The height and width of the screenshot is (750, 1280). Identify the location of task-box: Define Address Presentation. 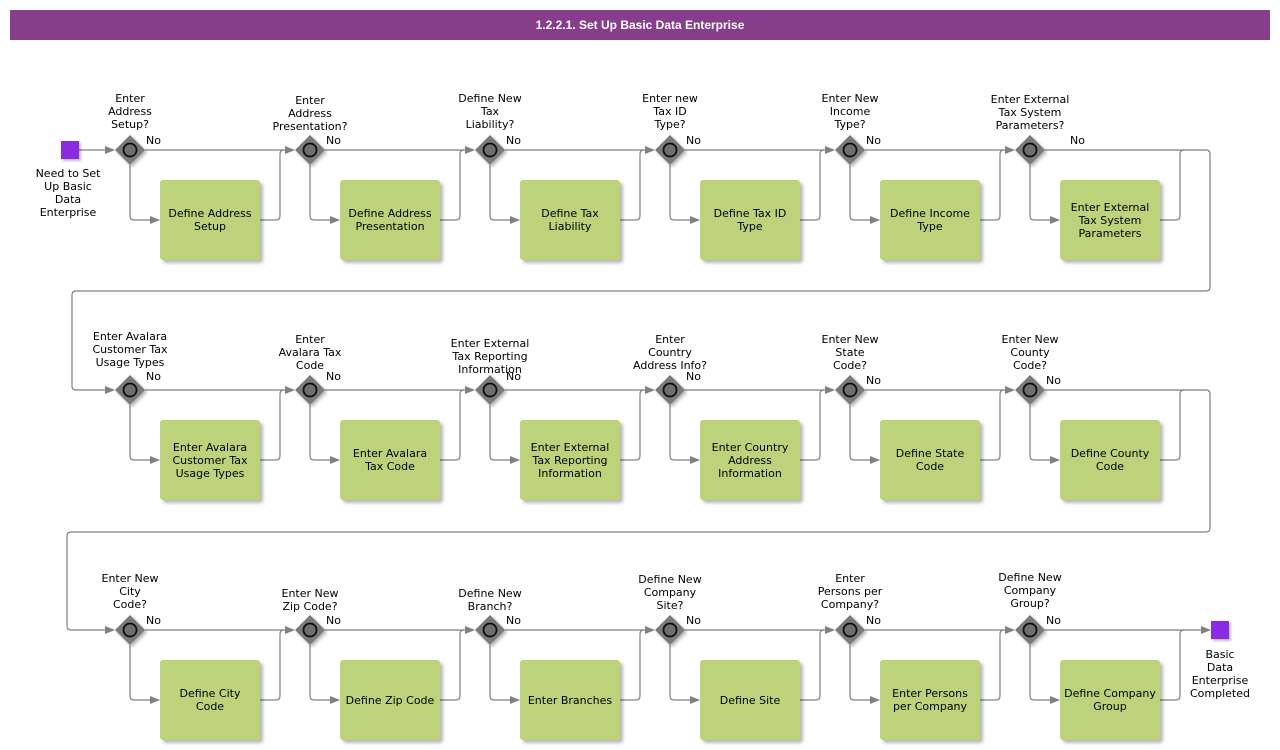
(390, 220).